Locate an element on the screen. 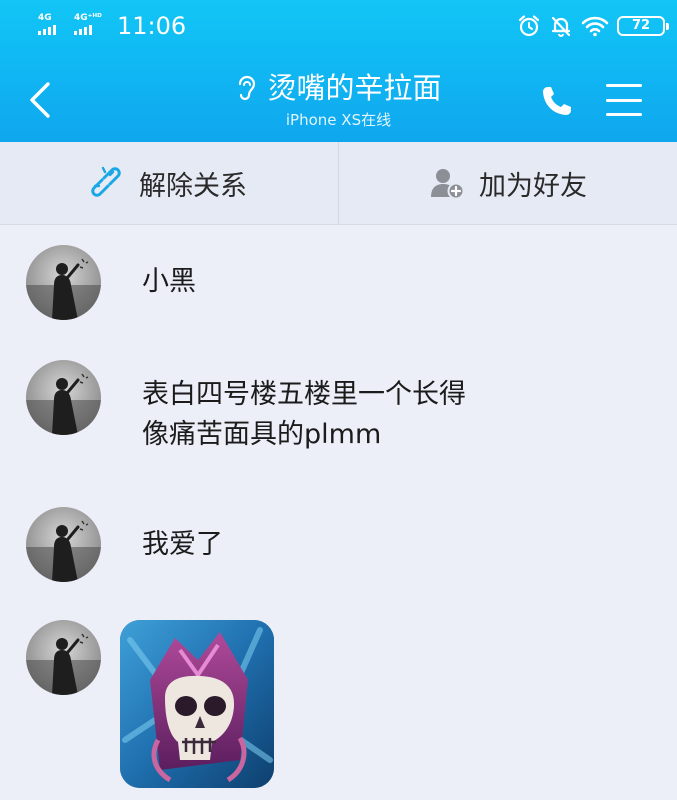 This screenshot has height=800, width=677. message-text: 小黑 is located at coordinates (169, 281).